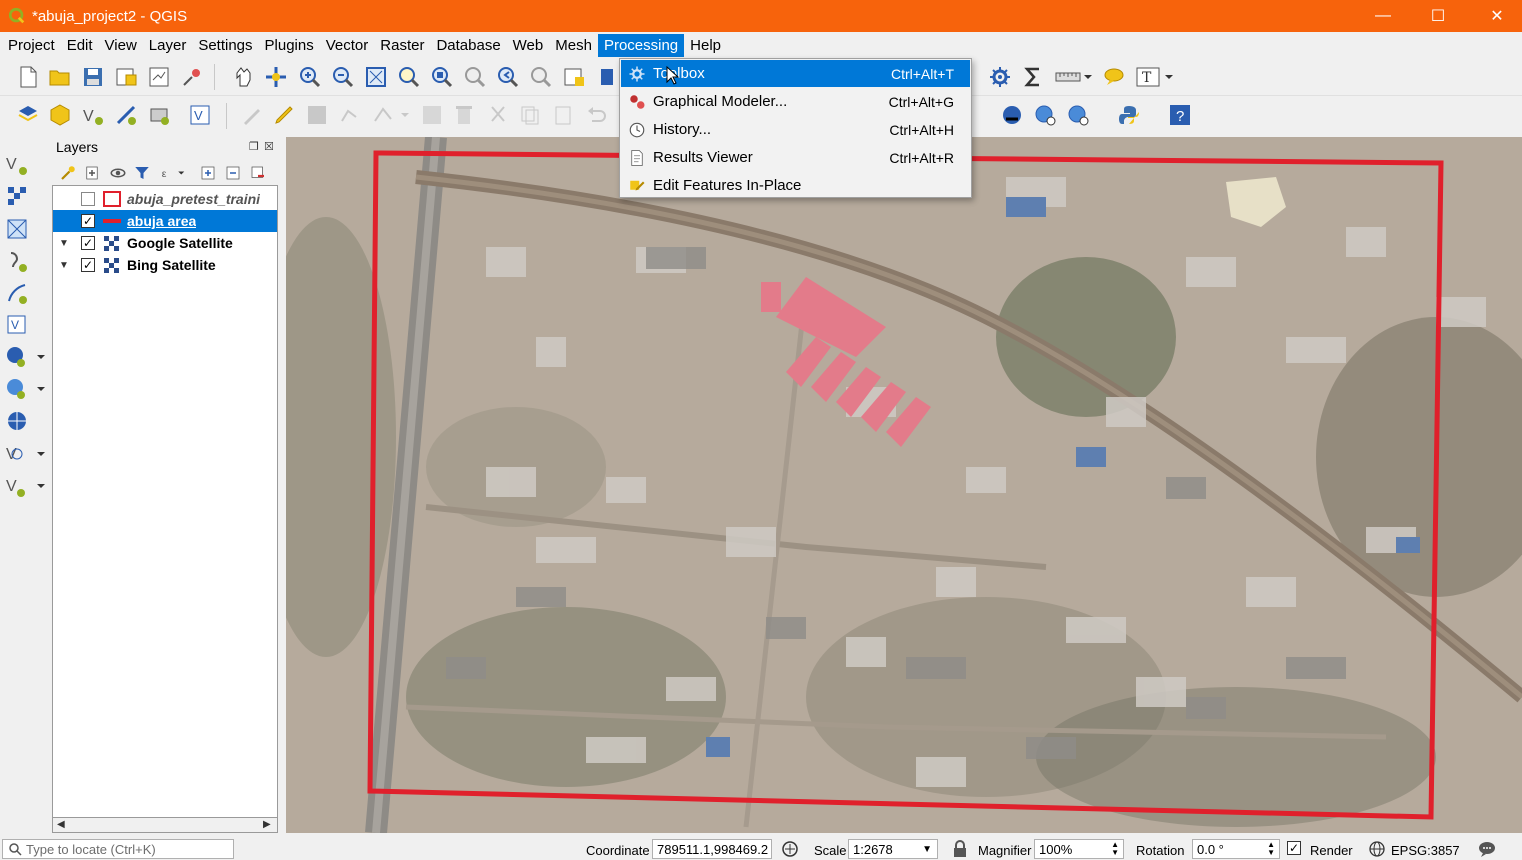  What do you see at coordinates (88, 199) in the screenshot?
I see `layer-visibility-checkbox` at bounding box center [88, 199].